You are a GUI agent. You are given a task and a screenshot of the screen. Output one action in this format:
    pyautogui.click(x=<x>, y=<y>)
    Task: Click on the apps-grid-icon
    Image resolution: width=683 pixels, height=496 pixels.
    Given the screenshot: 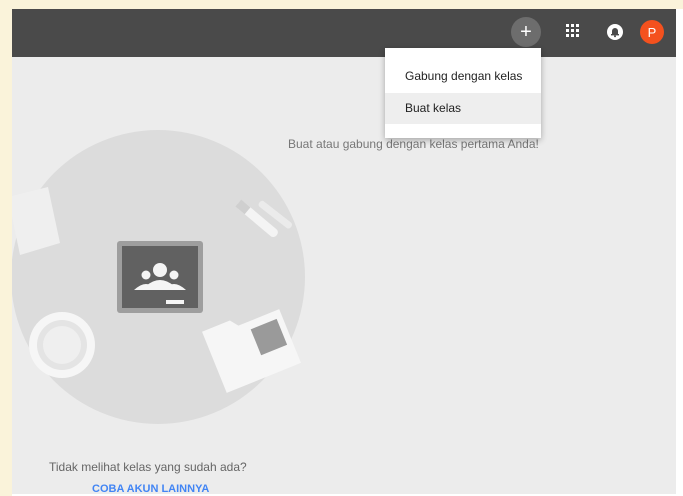 What is the action you would take?
    pyautogui.click(x=574, y=32)
    